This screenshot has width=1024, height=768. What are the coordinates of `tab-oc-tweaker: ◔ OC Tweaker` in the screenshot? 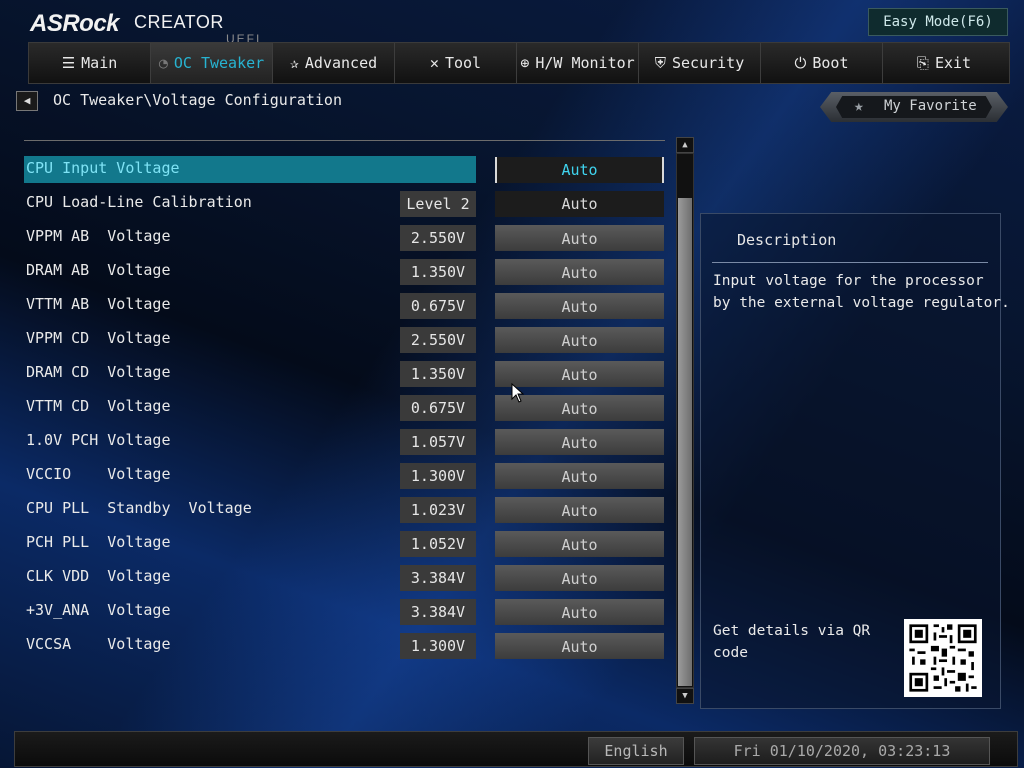 It's located at (212, 63).